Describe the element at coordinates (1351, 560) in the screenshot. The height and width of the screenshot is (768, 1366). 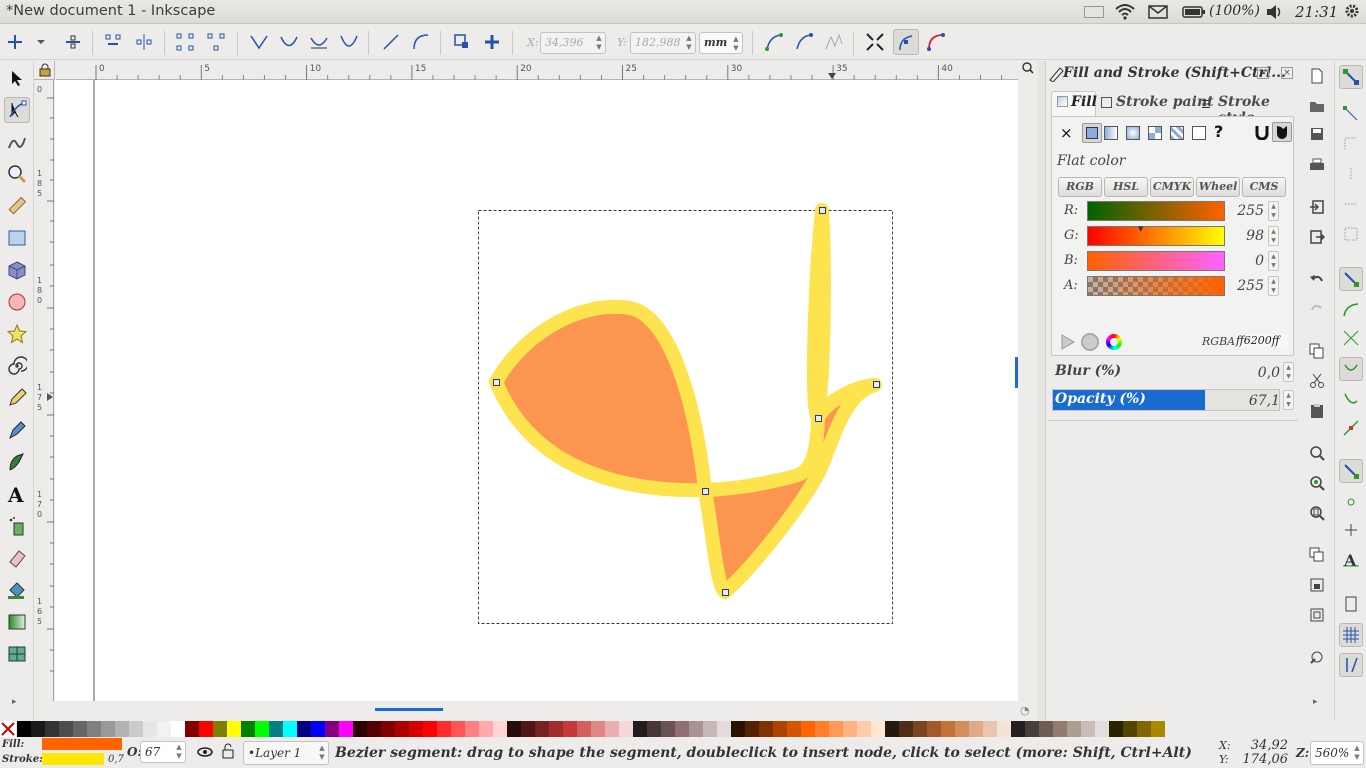
I see `snap-text-baseline-icon: A` at that location.